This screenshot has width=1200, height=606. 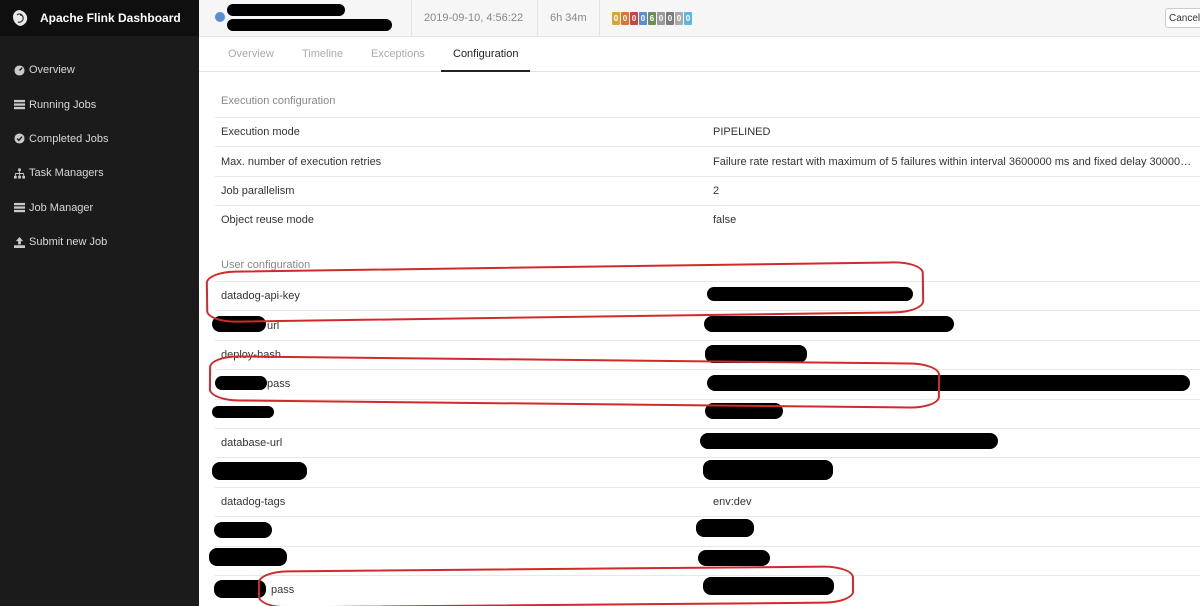 What do you see at coordinates (69, 138) in the screenshot?
I see `sidebar-item-label: Completed Jobs` at bounding box center [69, 138].